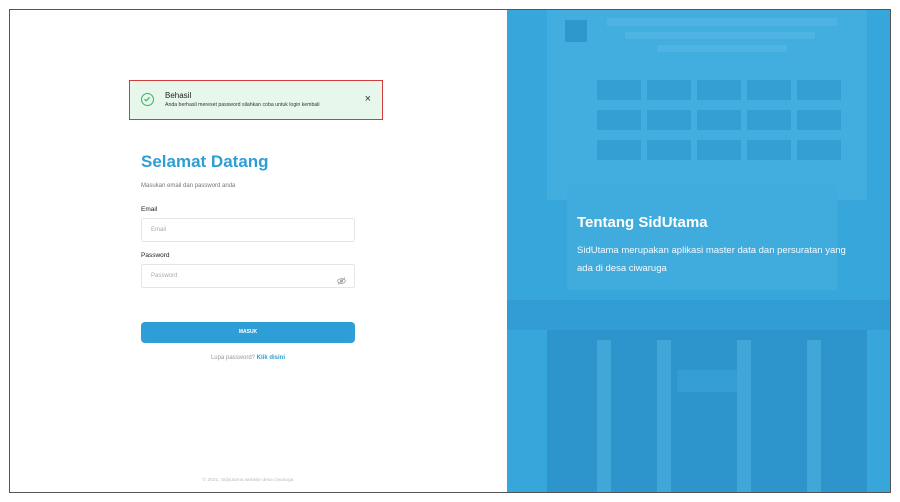  What do you see at coordinates (147, 99) in the screenshot?
I see `check-circle-icon` at bounding box center [147, 99].